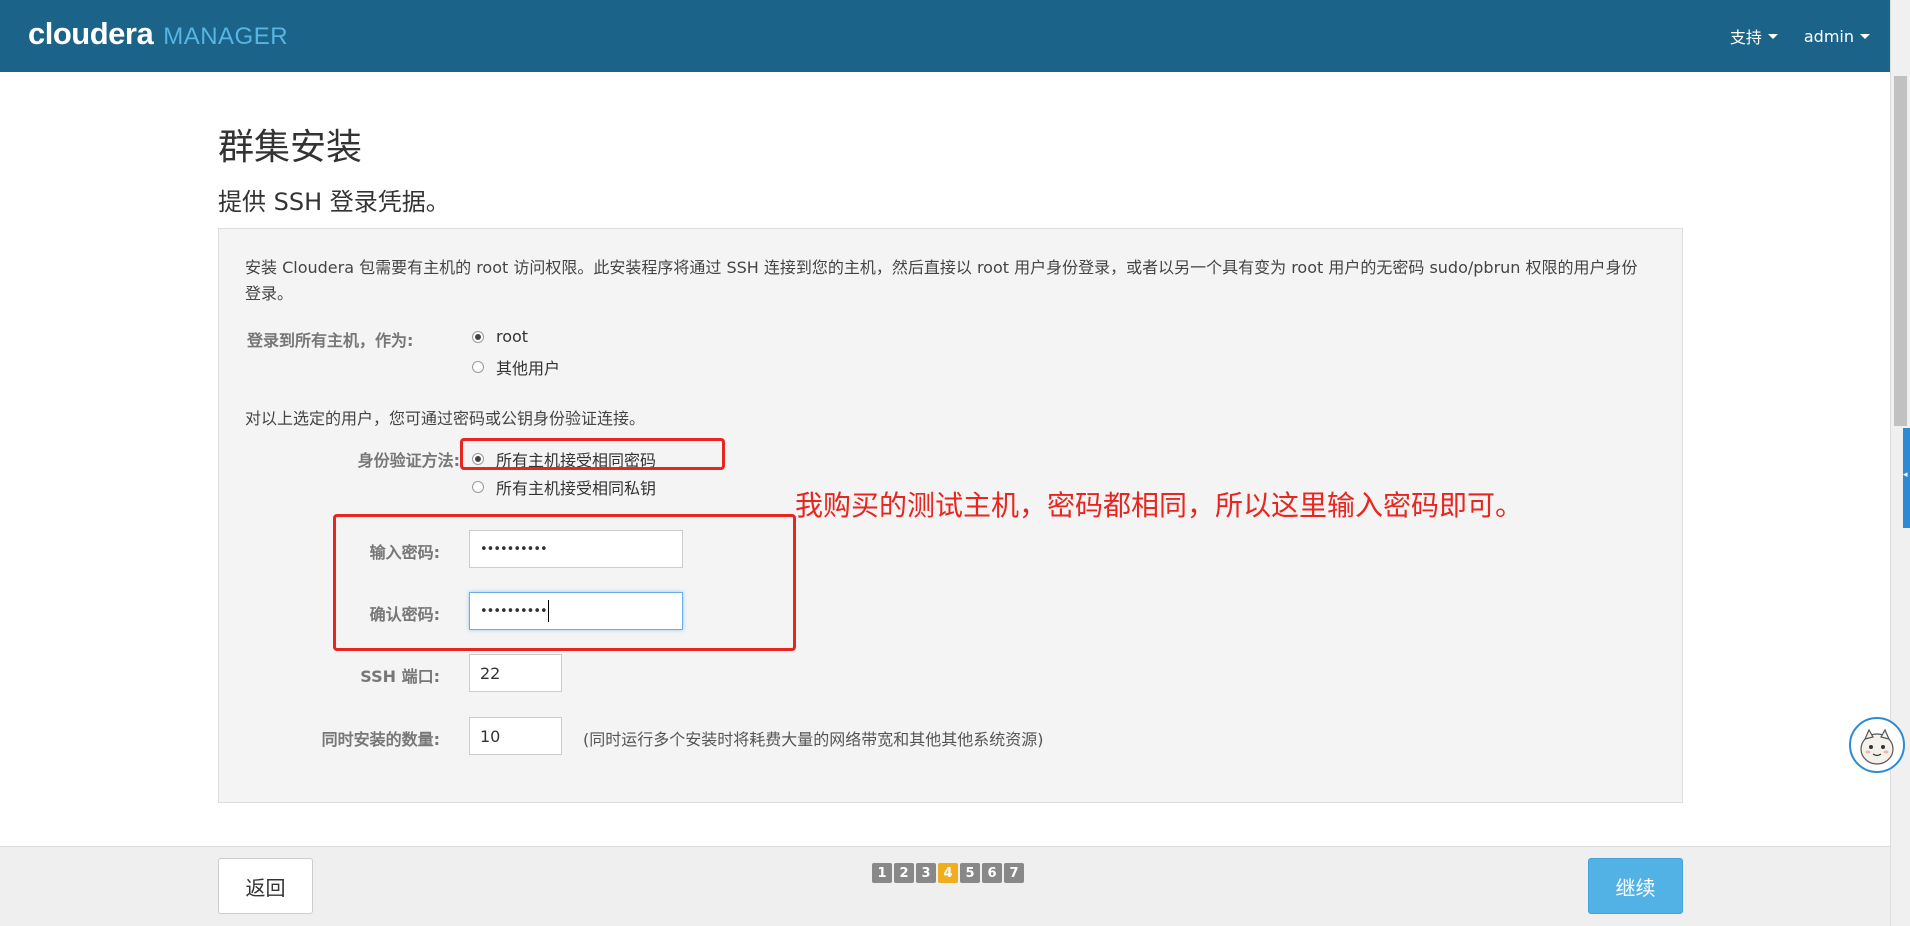  What do you see at coordinates (970, 873) in the screenshot?
I see `wizard-step-5: 5` at bounding box center [970, 873].